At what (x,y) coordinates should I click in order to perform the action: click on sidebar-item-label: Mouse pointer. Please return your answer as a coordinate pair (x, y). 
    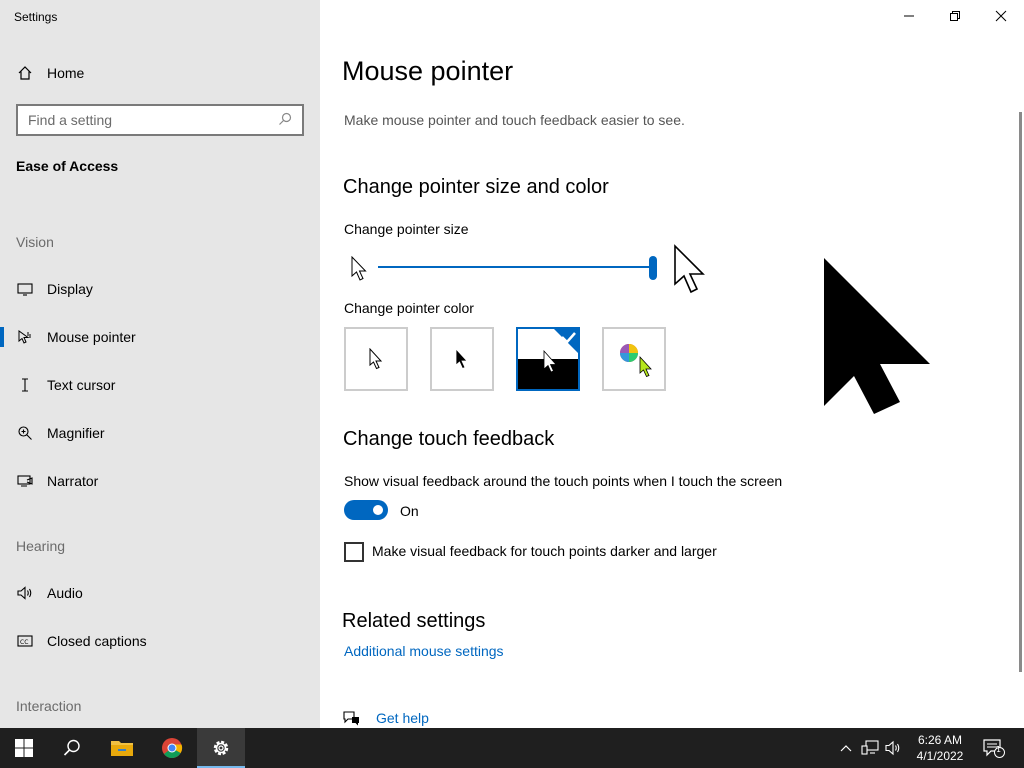
    Looking at the image, I should click on (91, 337).